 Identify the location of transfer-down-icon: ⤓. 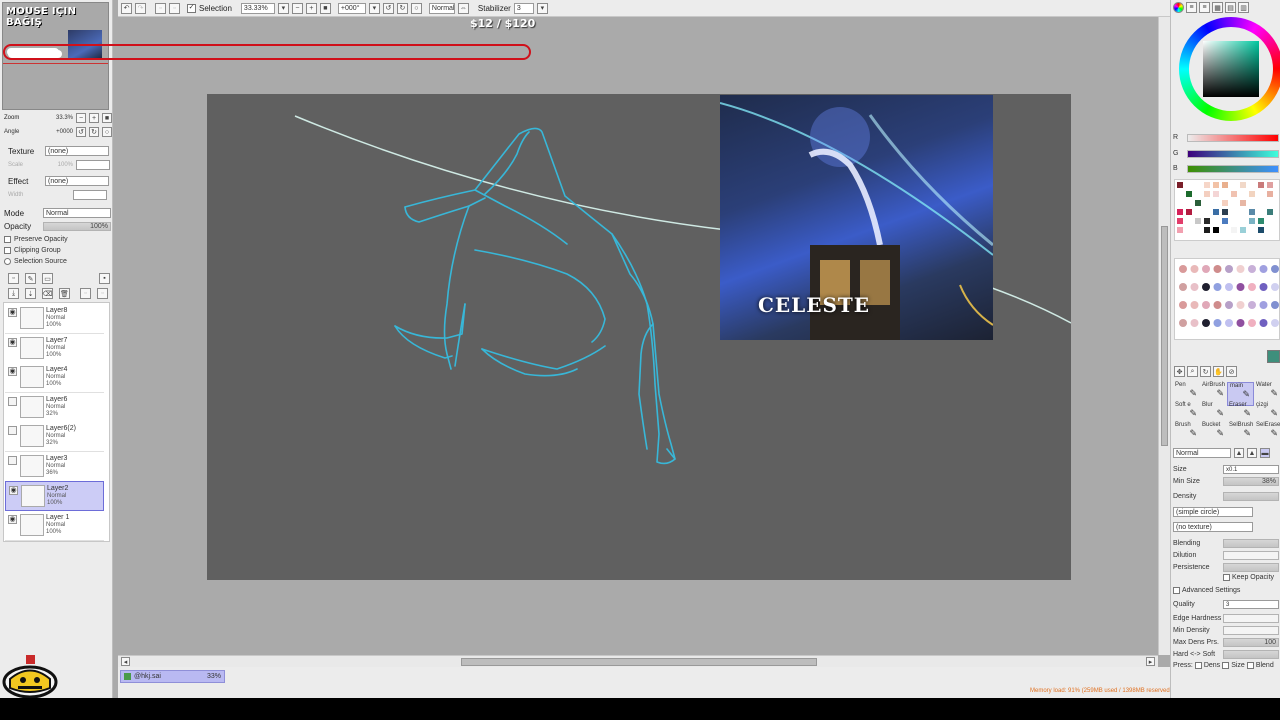
(13, 293).